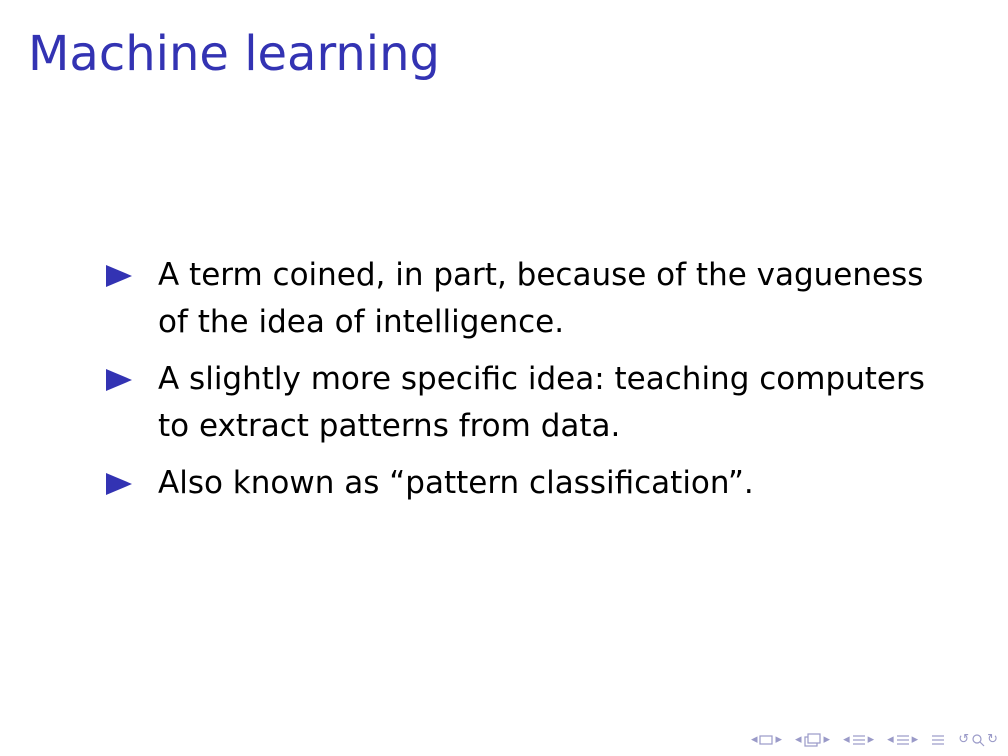  What do you see at coordinates (846, 740) in the screenshot?
I see `nav-prev-section-icon: ◂` at bounding box center [846, 740].